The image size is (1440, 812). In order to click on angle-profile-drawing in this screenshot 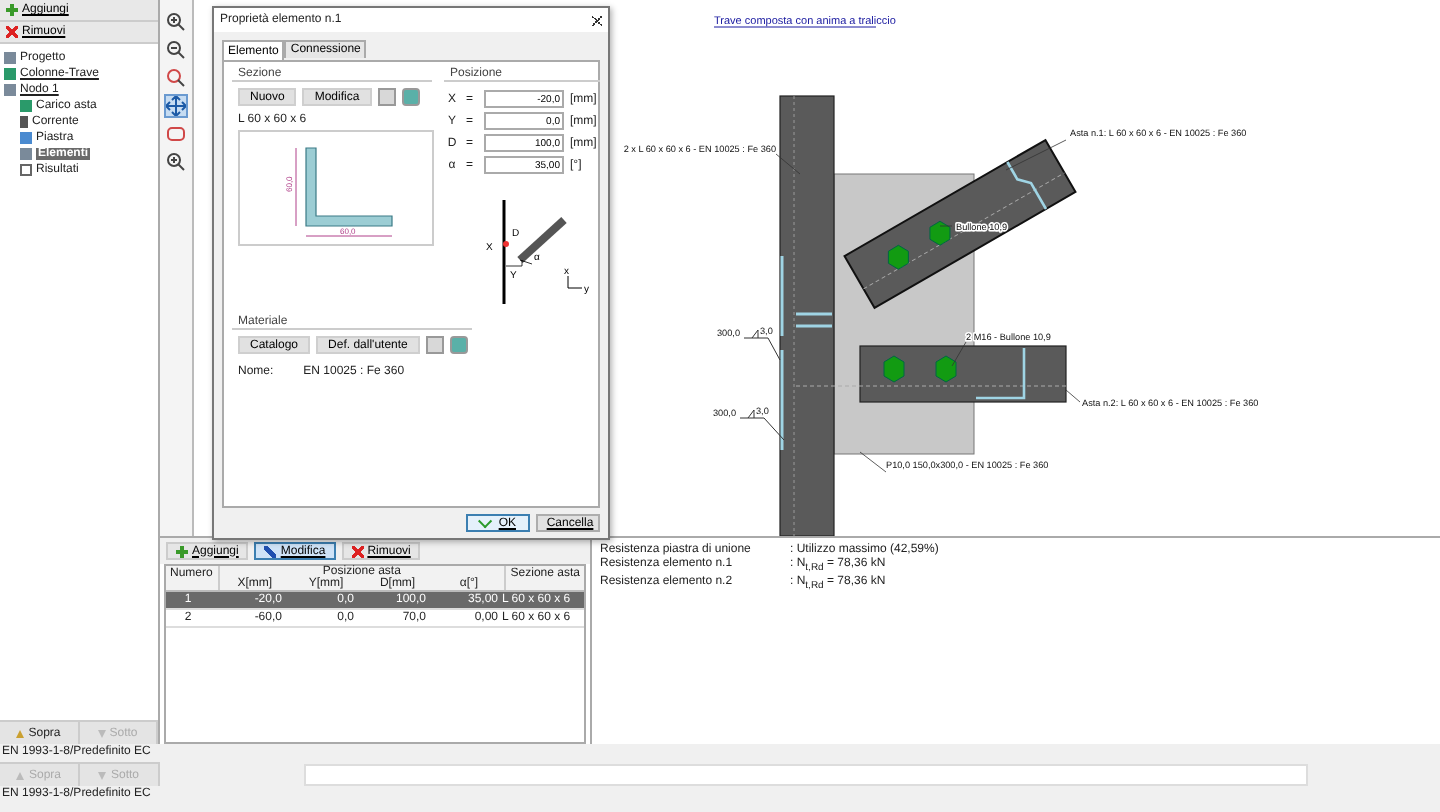, I will do `click(349, 187)`.